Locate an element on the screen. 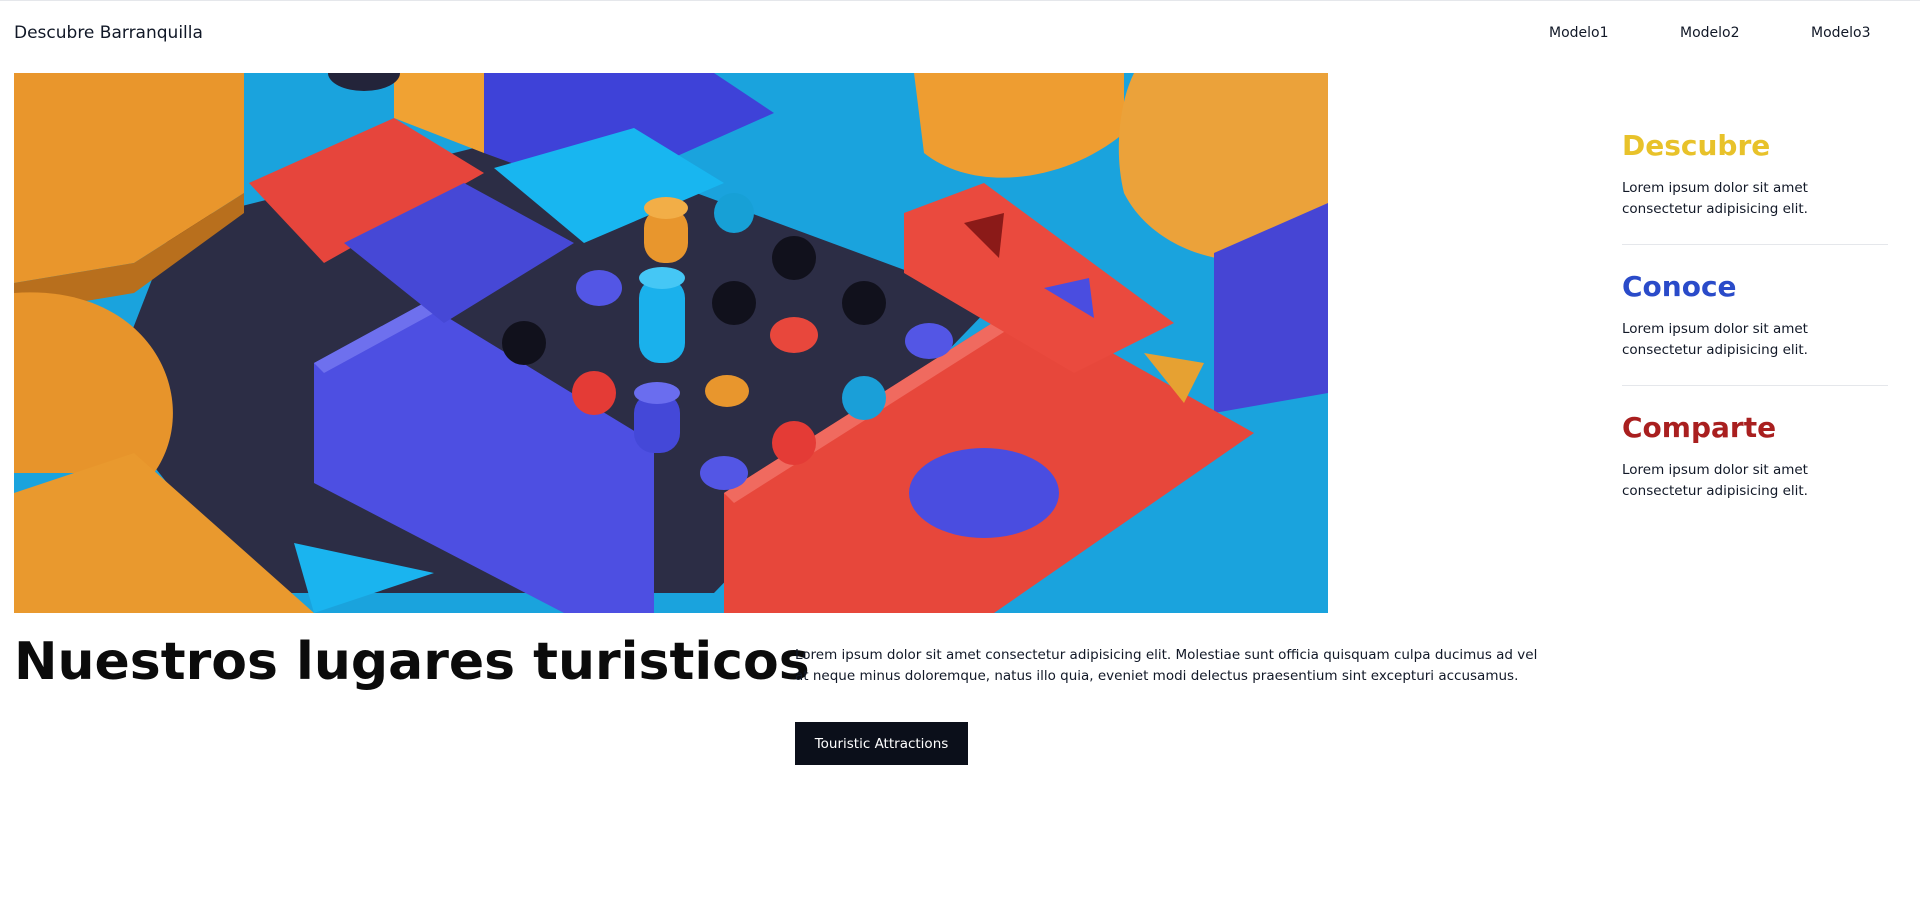 Image resolution: width=1920 pixels, height=919 pixels. page-headline: Nuestros lugares turisticos is located at coordinates (412, 662).